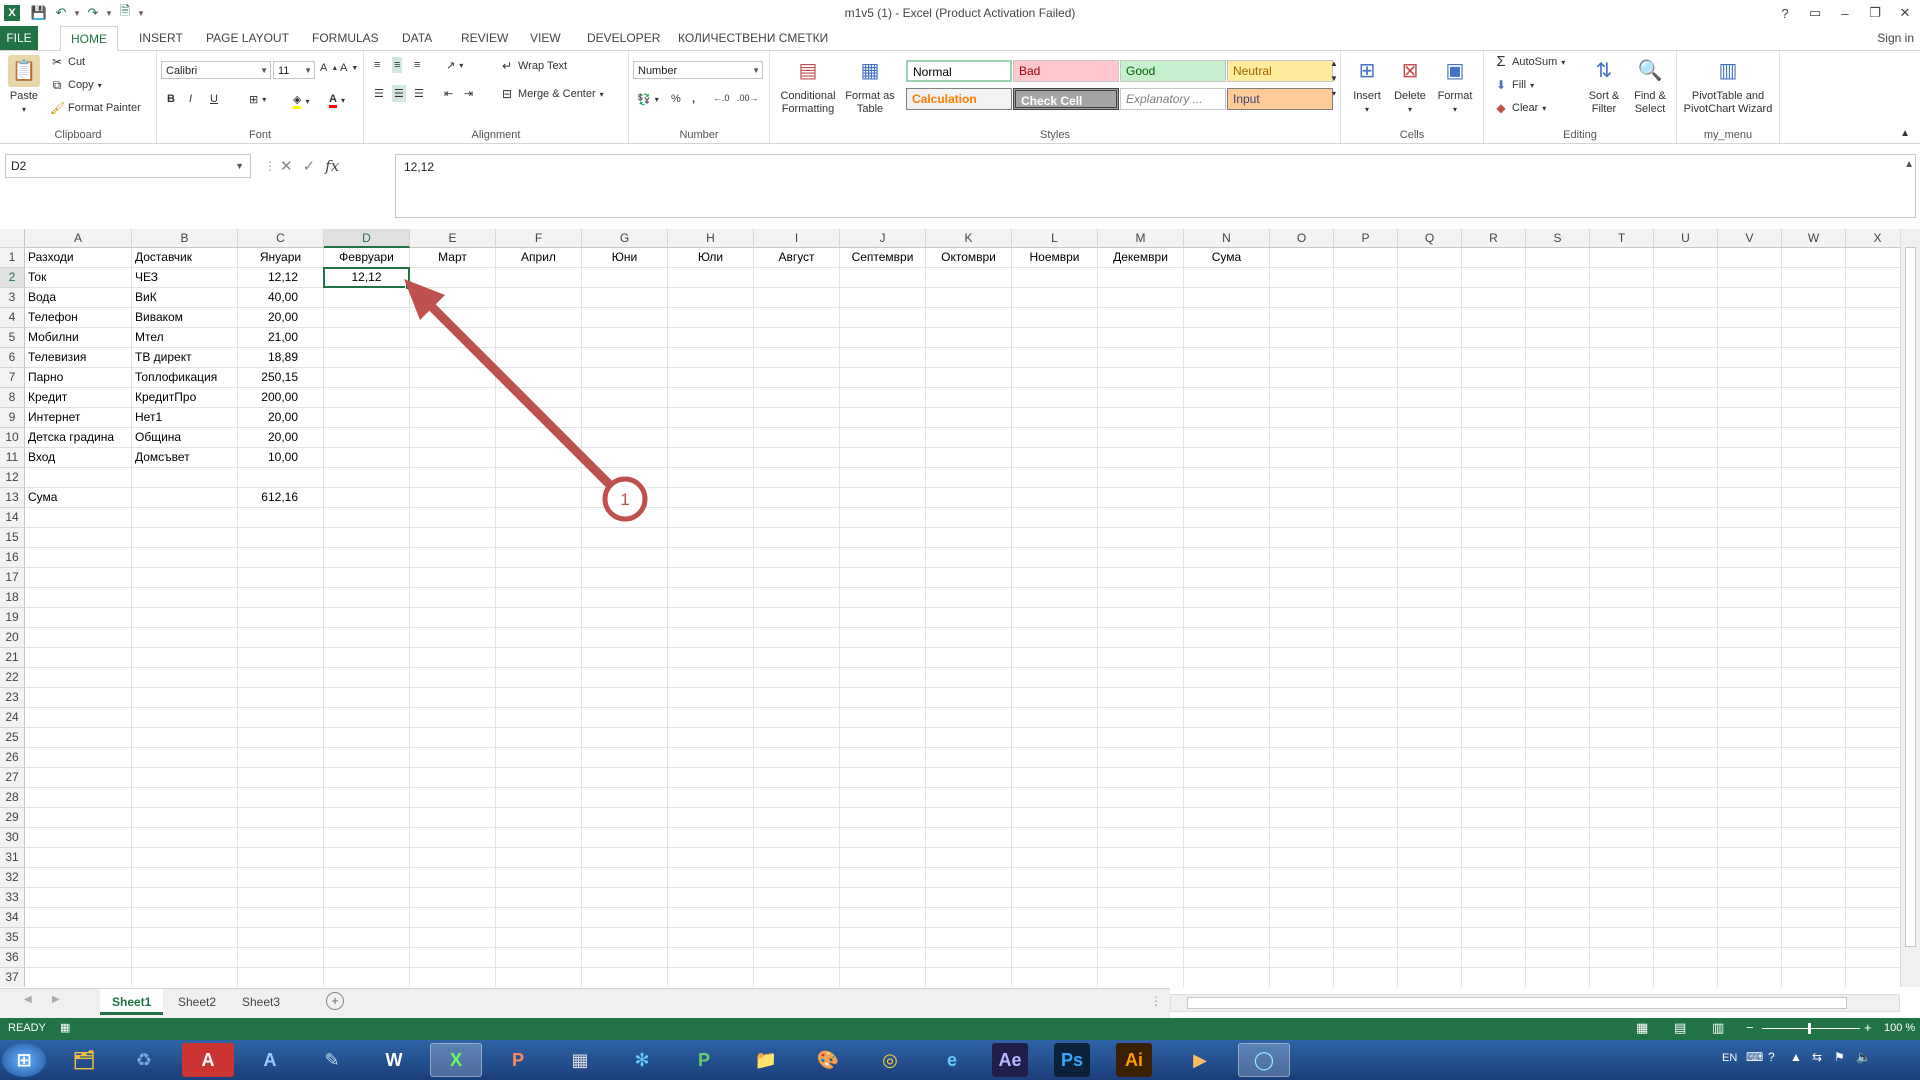 This screenshot has width=1920, height=1080. Describe the element at coordinates (648, 99) in the screenshot. I see `accounting-format-icon: 💱 ▾` at that location.